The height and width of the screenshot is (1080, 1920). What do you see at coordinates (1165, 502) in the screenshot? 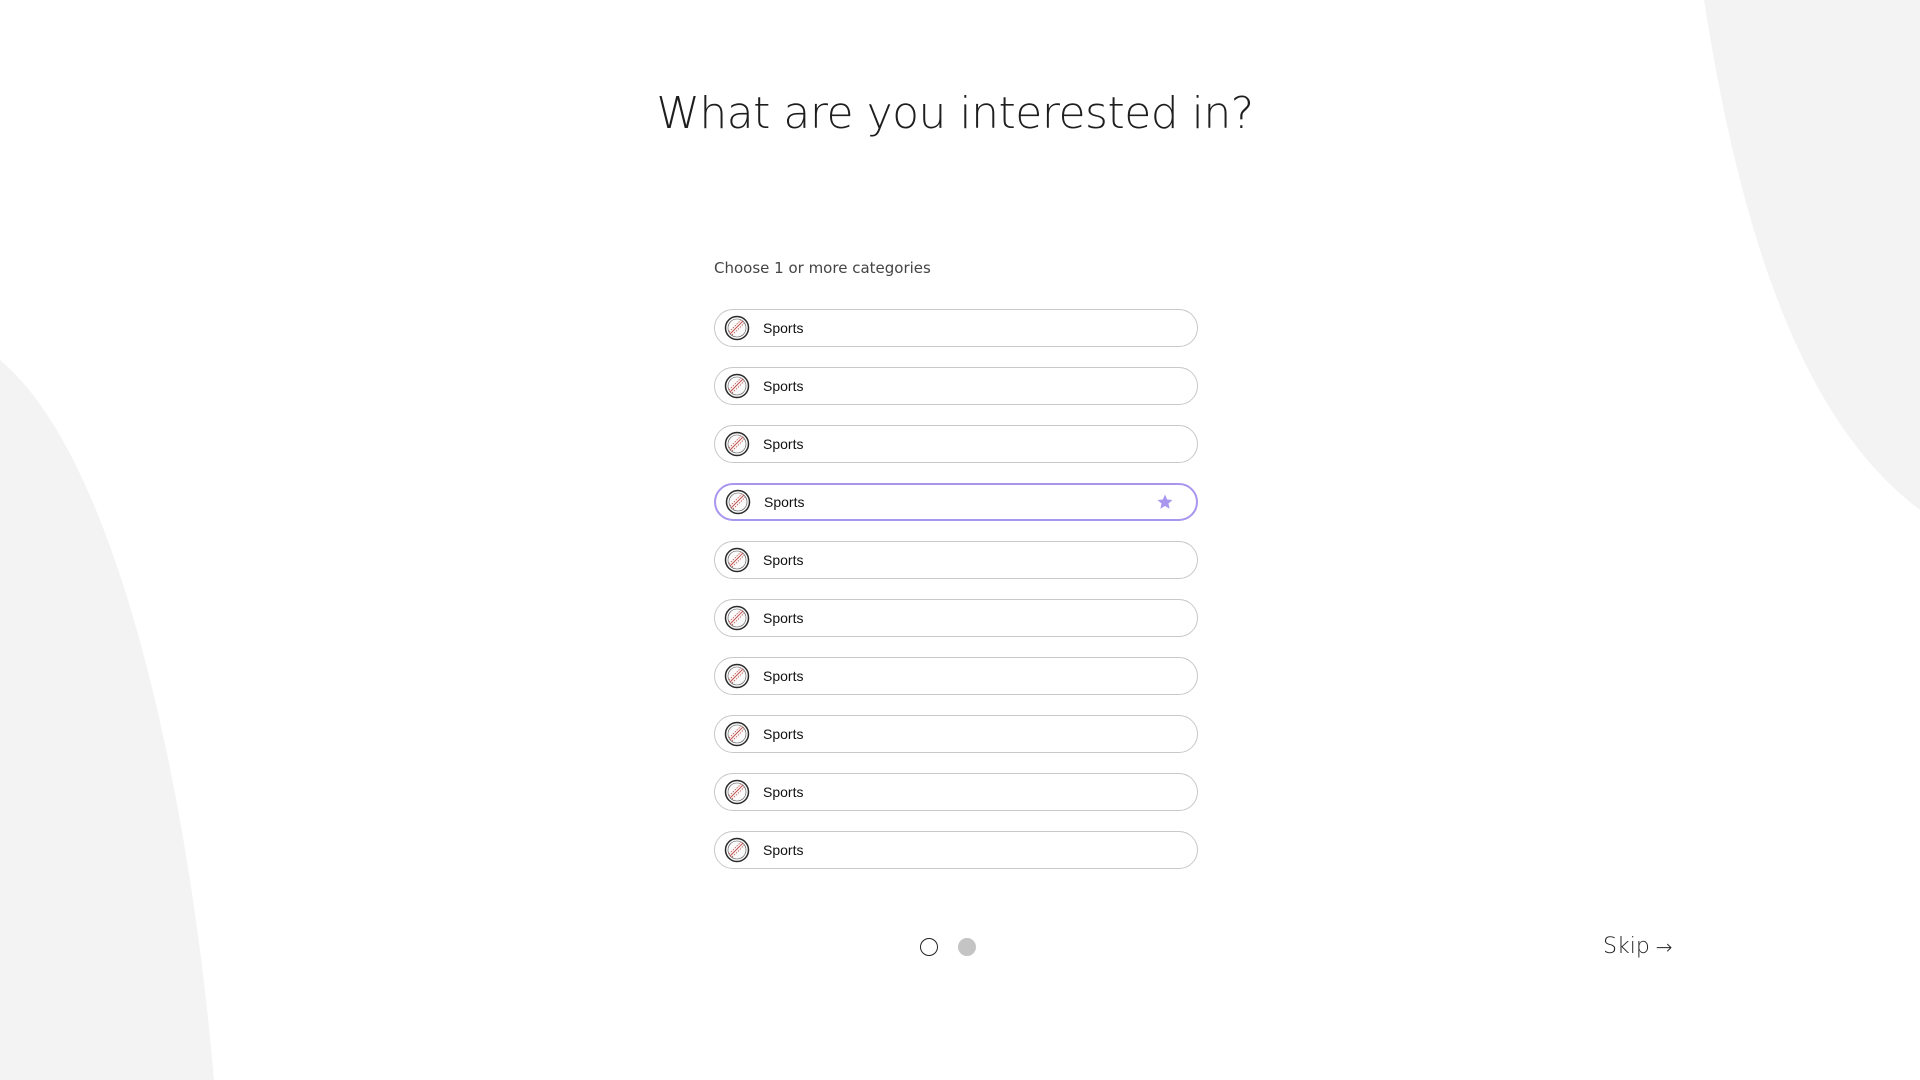
I see `star-icon` at bounding box center [1165, 502].